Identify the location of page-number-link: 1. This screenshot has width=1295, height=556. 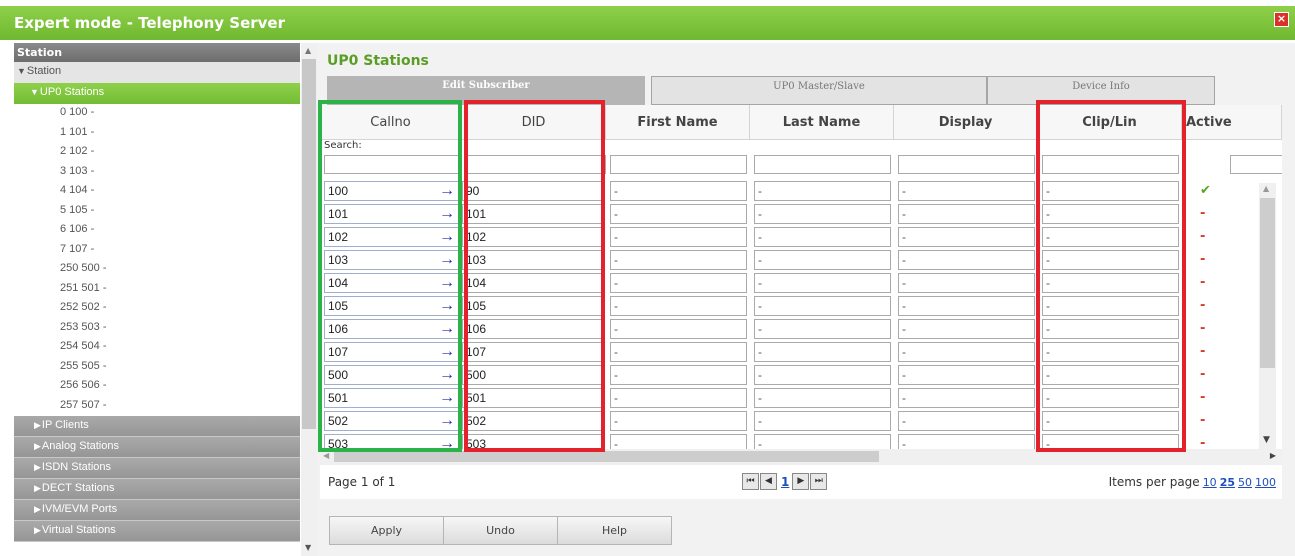
(785, 482).